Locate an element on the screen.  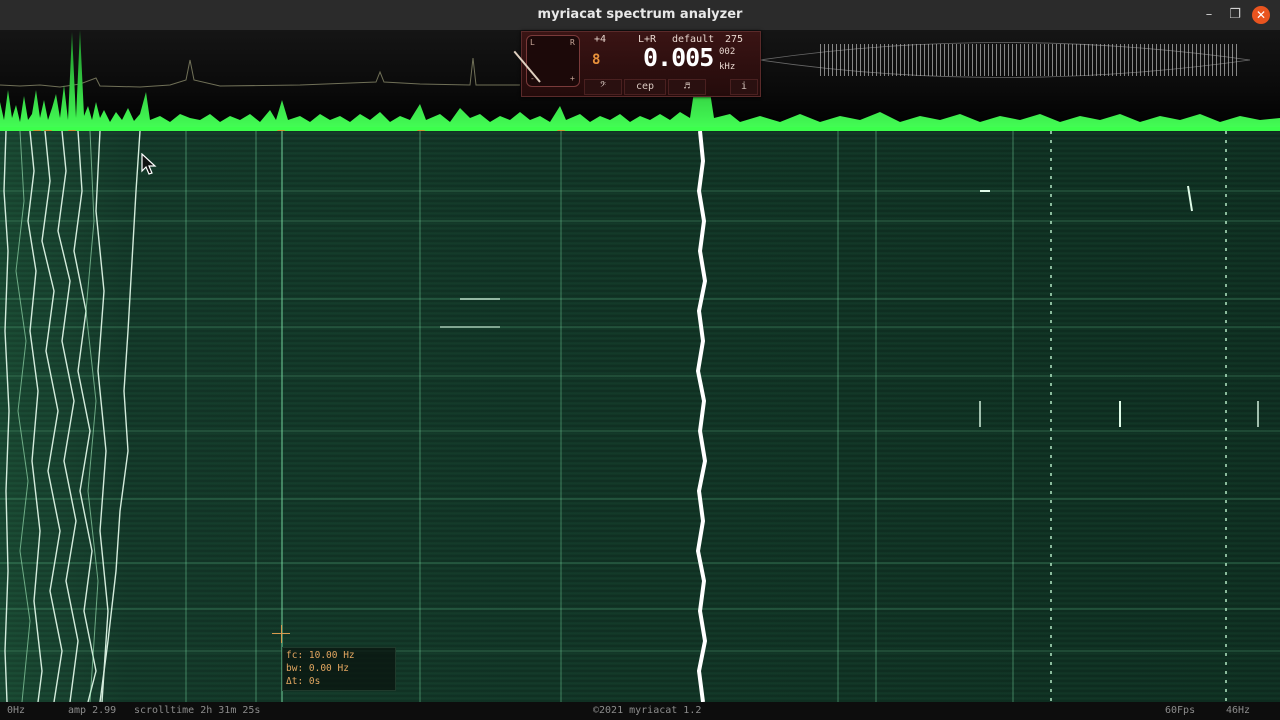
cursor-info-box: fc: 10.00 Hz bw: 0.00 Hz Δt: 0s is located at coordinates (339, 669).